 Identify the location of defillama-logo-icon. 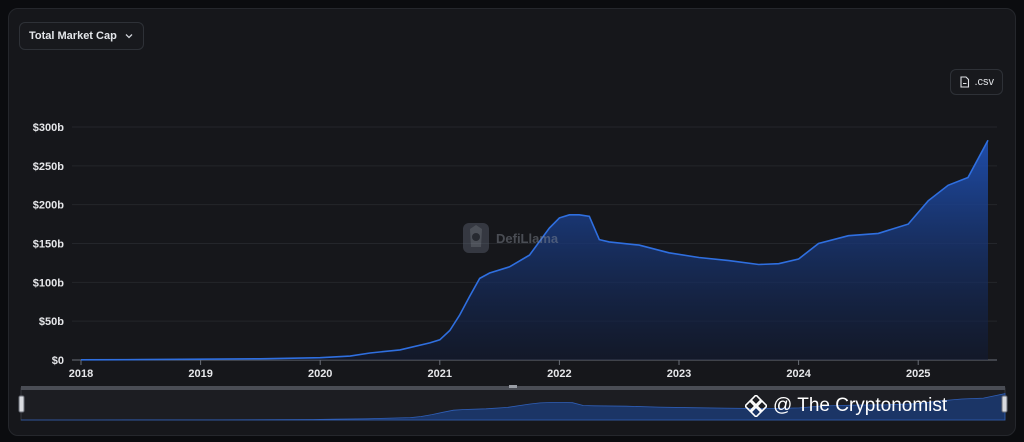
(476, 238).